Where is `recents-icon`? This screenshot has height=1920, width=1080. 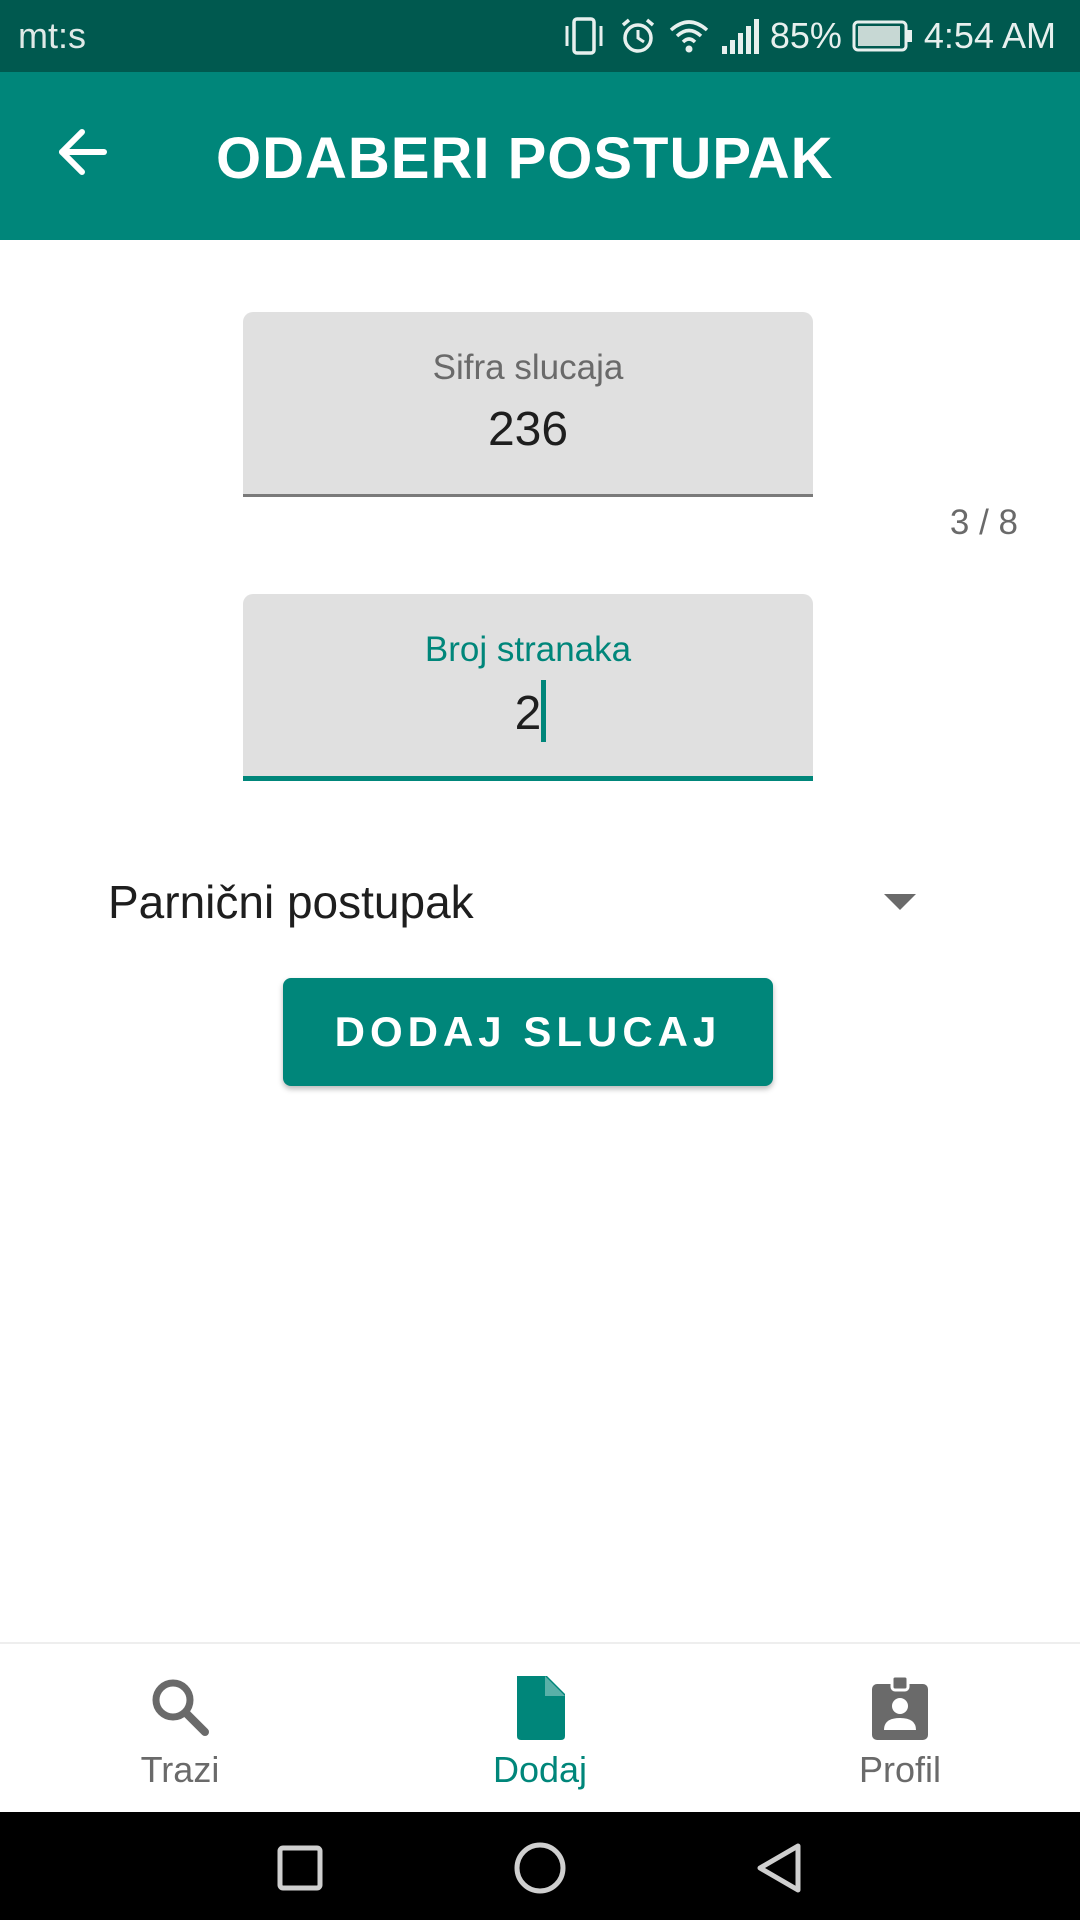
recents-icon is located at coordinates (300, 1870).